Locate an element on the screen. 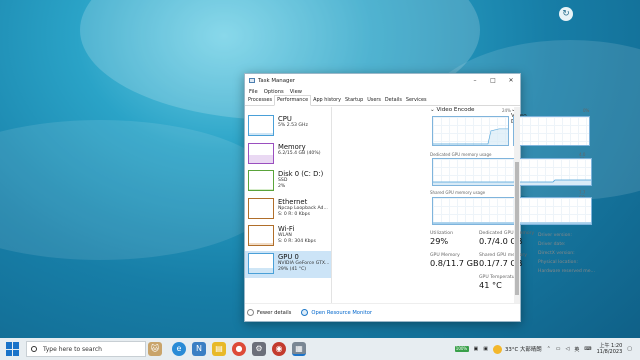 The image size is (640, 360). tab-processes: Processes is located at coordinates (260, 100).